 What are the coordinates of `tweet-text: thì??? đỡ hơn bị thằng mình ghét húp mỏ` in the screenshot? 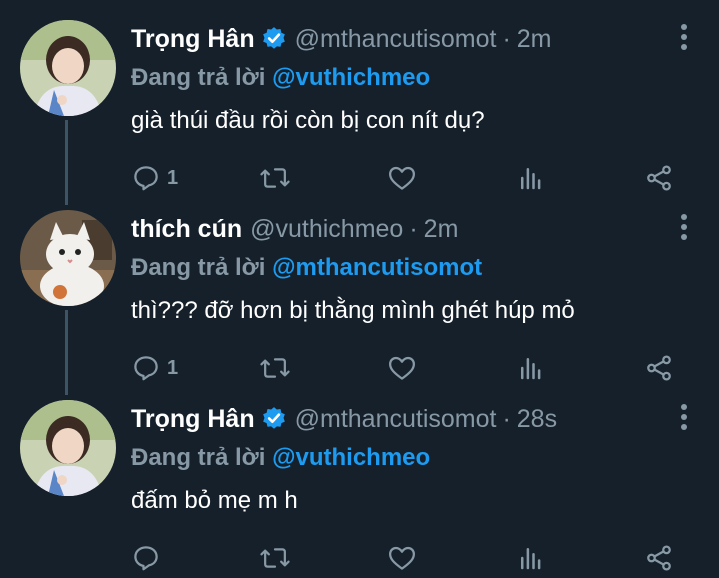 It's located at (353, 310).